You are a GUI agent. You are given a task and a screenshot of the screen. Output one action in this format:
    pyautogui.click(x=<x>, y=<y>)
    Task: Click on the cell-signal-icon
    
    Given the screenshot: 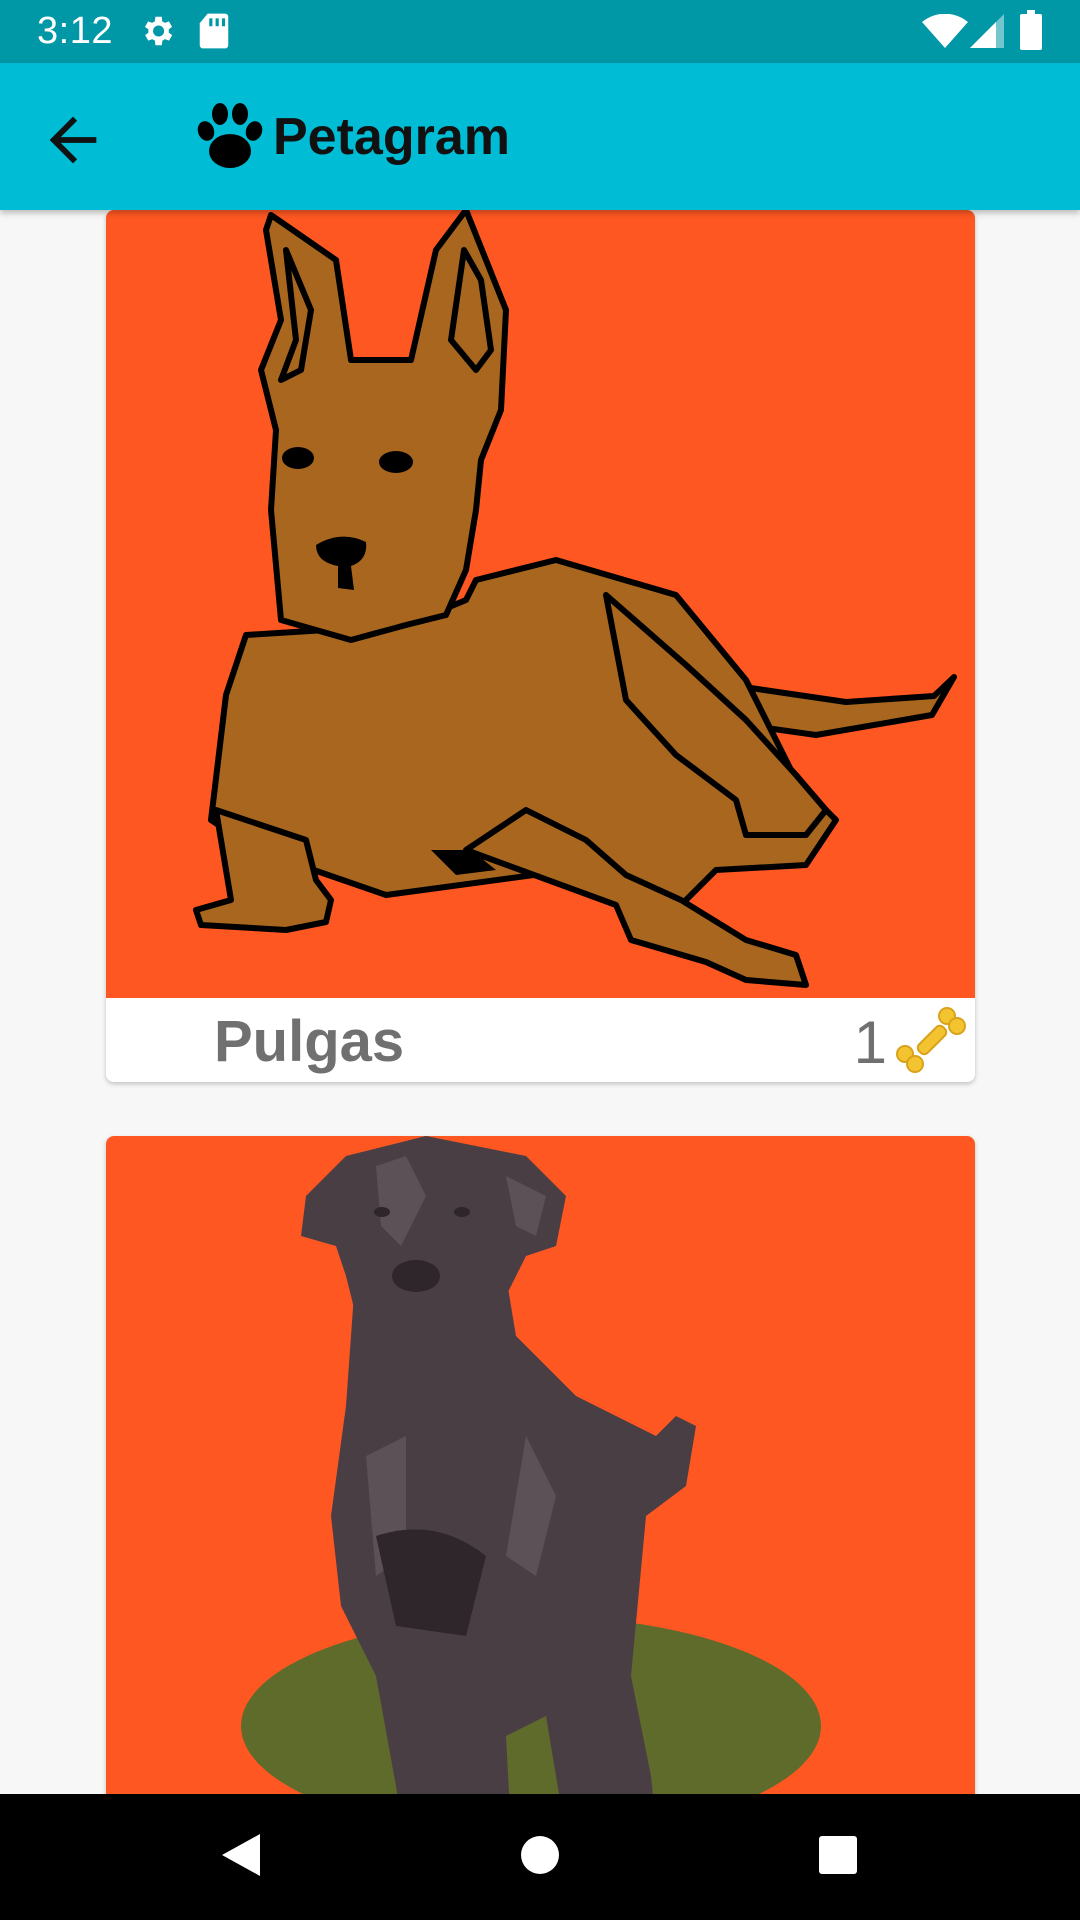 What is the action you would take?
    pyautogui.click(x=987, y=31)
    